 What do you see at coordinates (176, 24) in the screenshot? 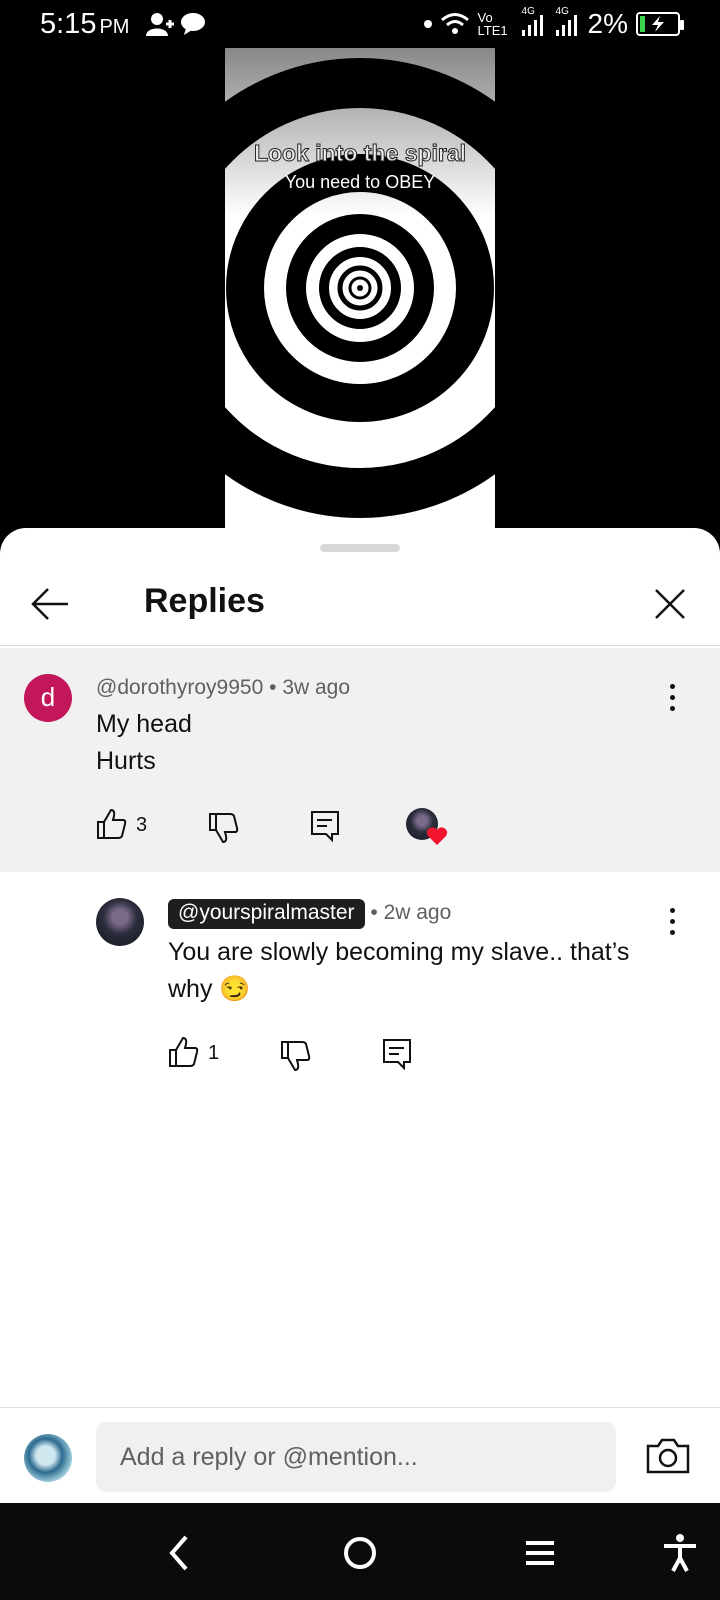
I see `notification-icons` at bounding box center [176, 24].